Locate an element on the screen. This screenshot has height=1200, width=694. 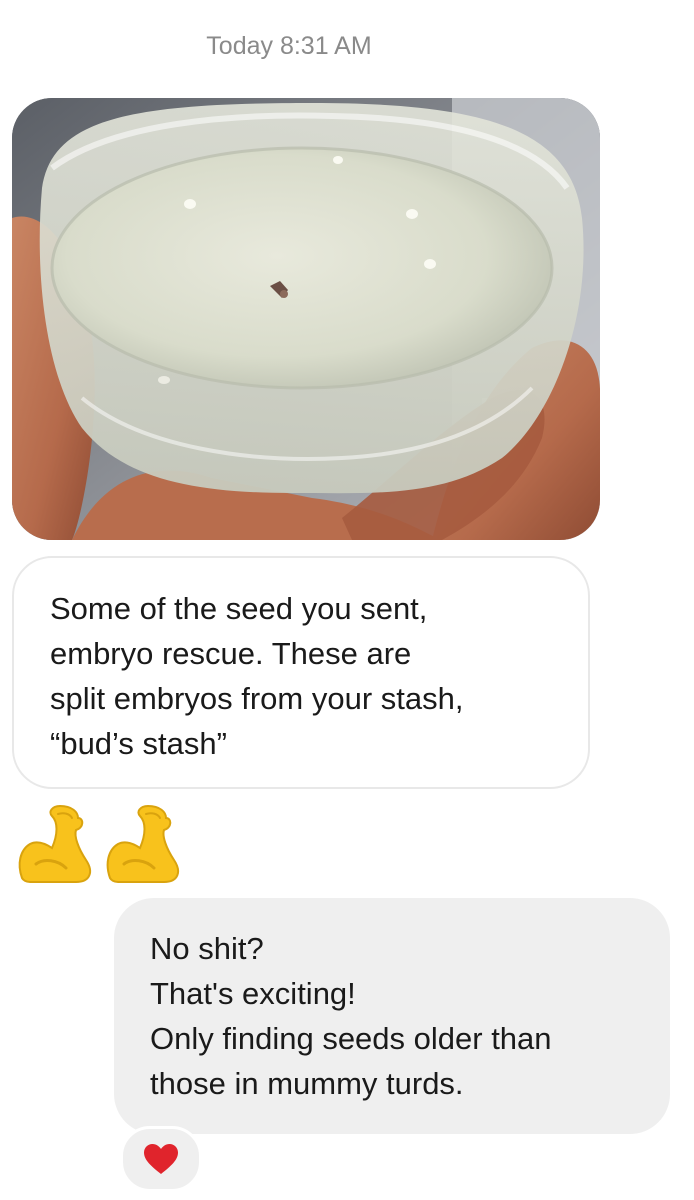
message-text-line: “bud’s stash” is located at coordinates (138, 743).